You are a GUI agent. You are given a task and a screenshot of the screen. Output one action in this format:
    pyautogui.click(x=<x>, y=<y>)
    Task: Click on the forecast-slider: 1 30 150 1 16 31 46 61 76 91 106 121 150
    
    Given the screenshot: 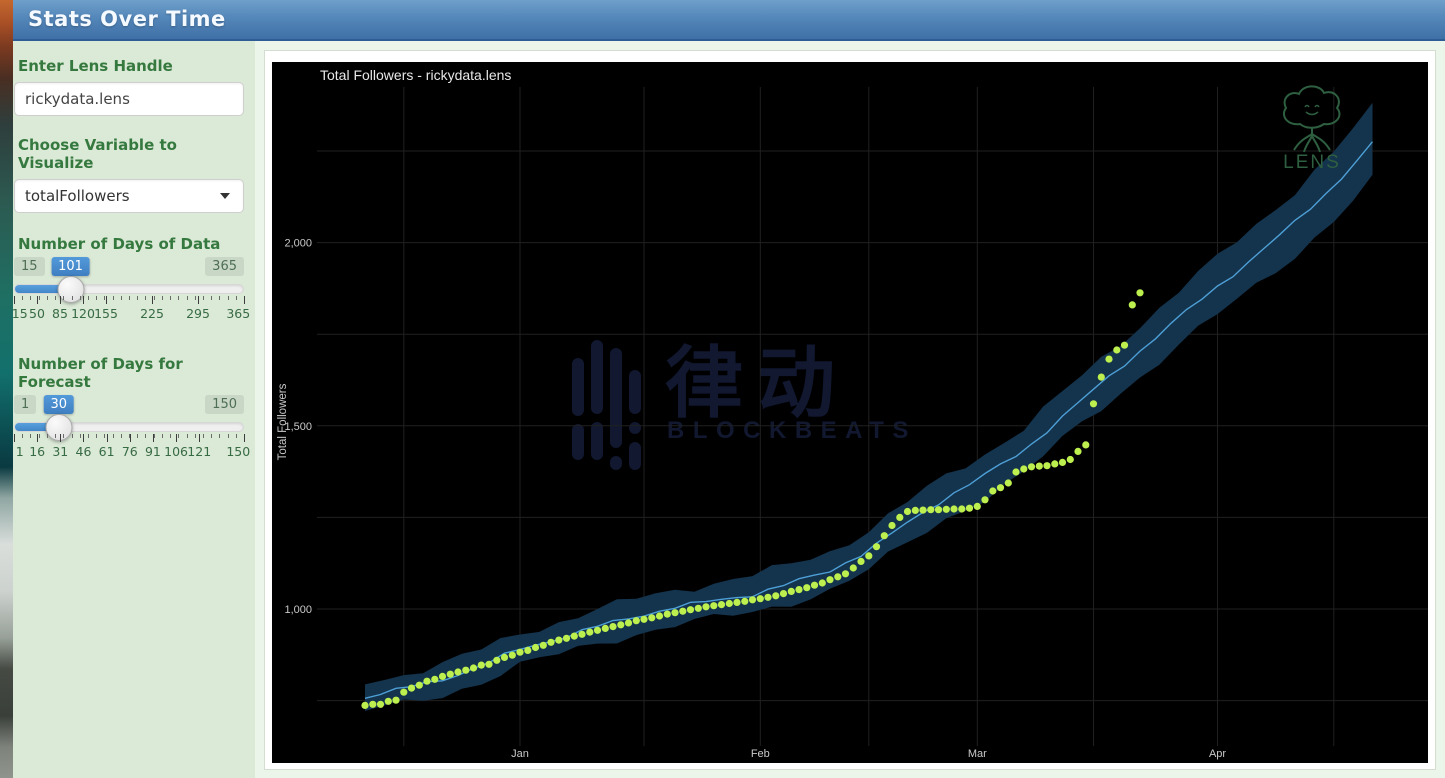 What is the action you would take?
    pyautogui.click(x=132, y=434)
    